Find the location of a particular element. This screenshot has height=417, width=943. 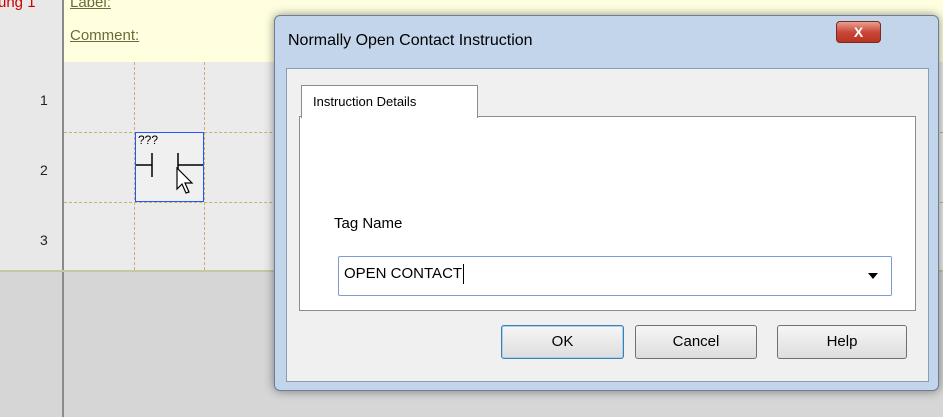

tab-label: Instruction Details is located at coordinates (365, 101).